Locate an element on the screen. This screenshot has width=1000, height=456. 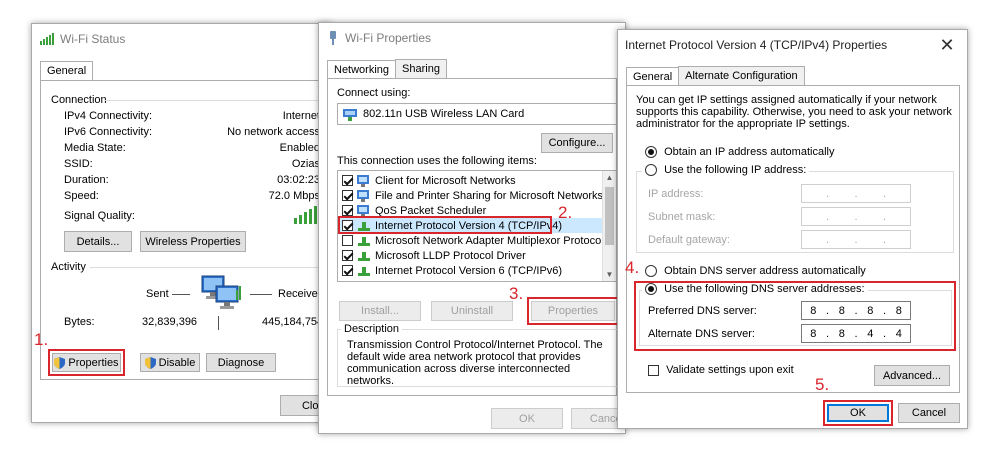
obtain-dns-auto-label: Obtain DNS server address automatically is located at coordinates (765, 271).